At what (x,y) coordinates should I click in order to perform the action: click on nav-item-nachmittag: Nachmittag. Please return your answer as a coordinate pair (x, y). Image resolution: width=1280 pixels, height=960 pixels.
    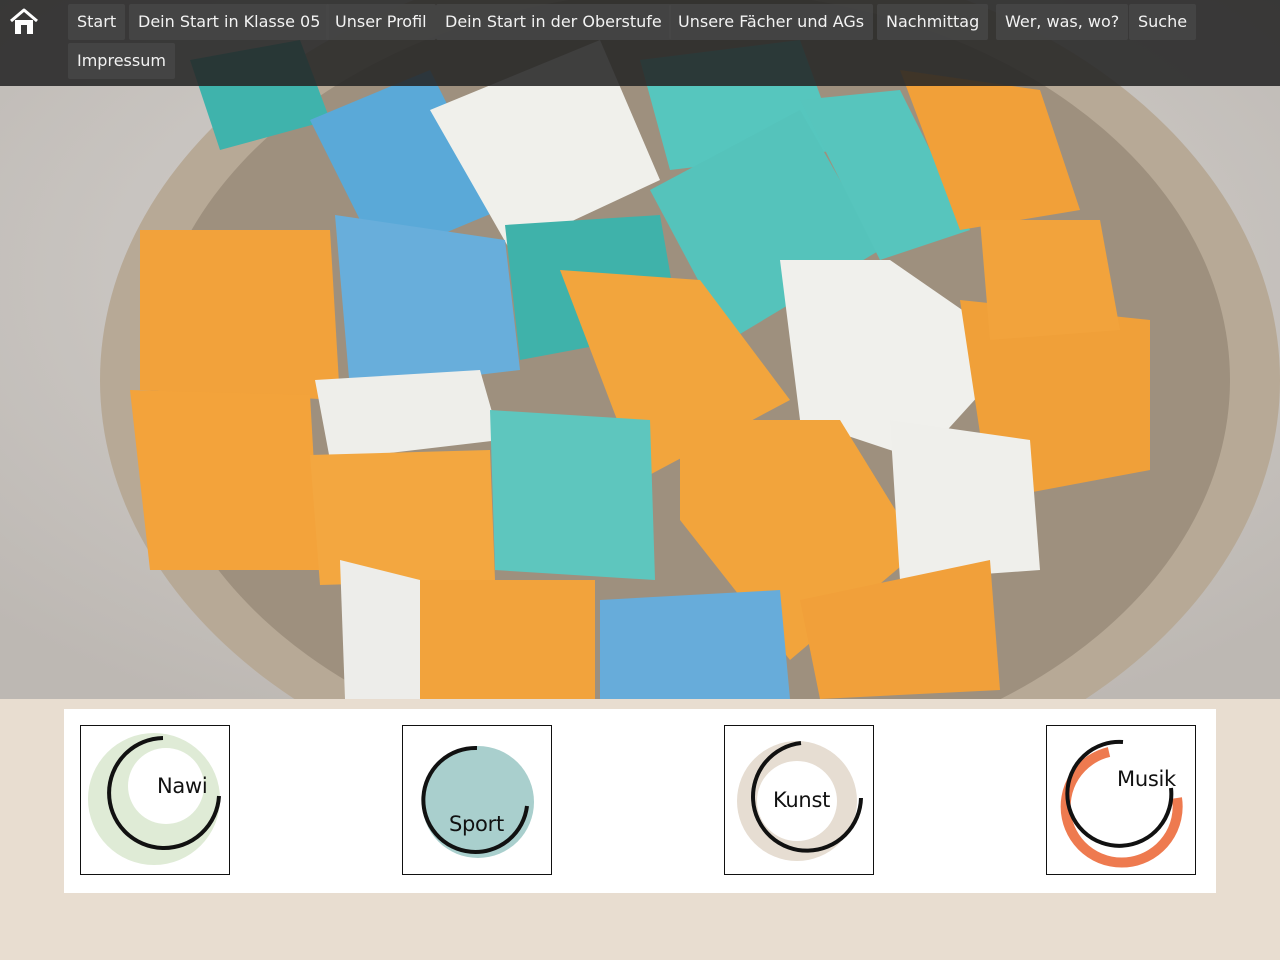
    Looking at the image, I should click on (933, 22).